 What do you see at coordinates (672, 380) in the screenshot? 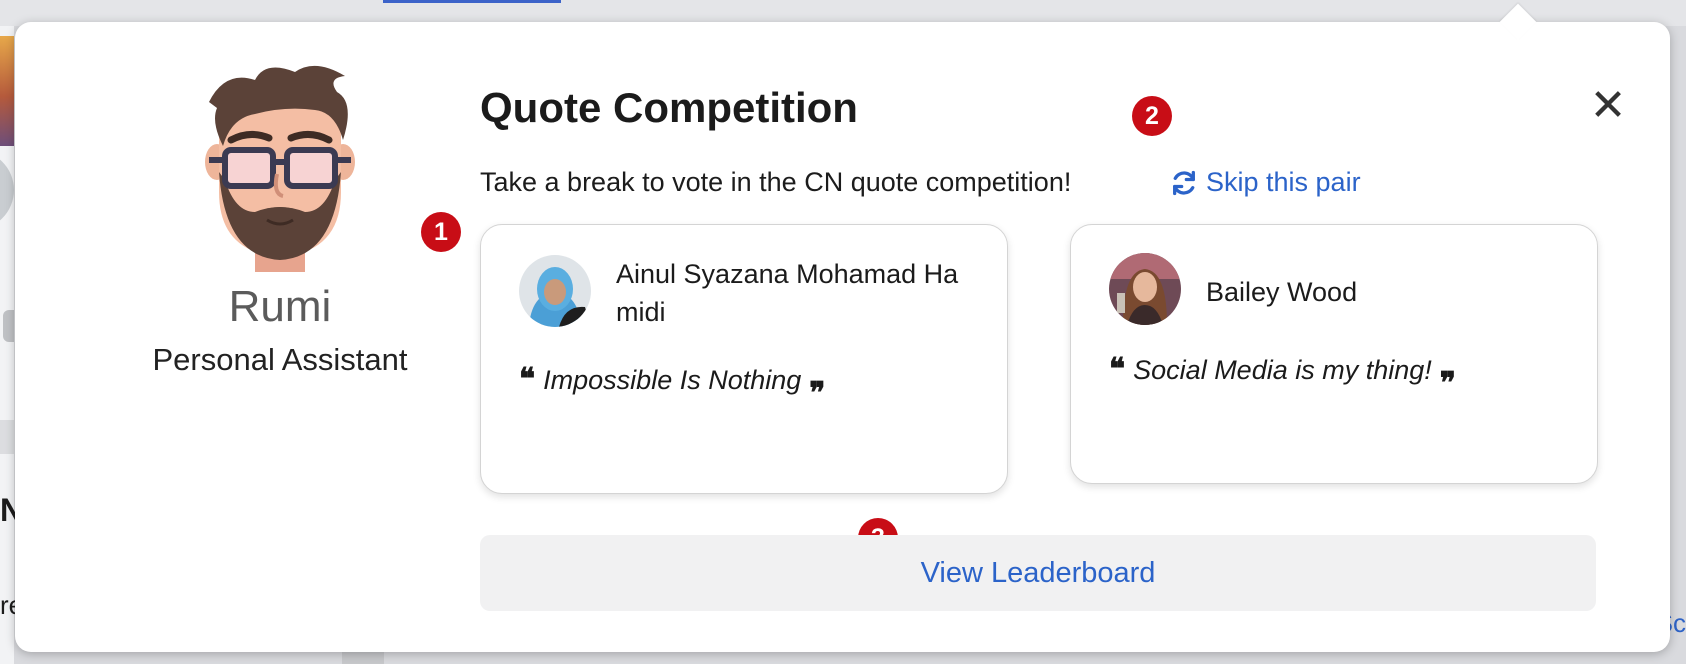
I see `quote-text: Impossible Is Nothing` at bounding box center [672, 380].